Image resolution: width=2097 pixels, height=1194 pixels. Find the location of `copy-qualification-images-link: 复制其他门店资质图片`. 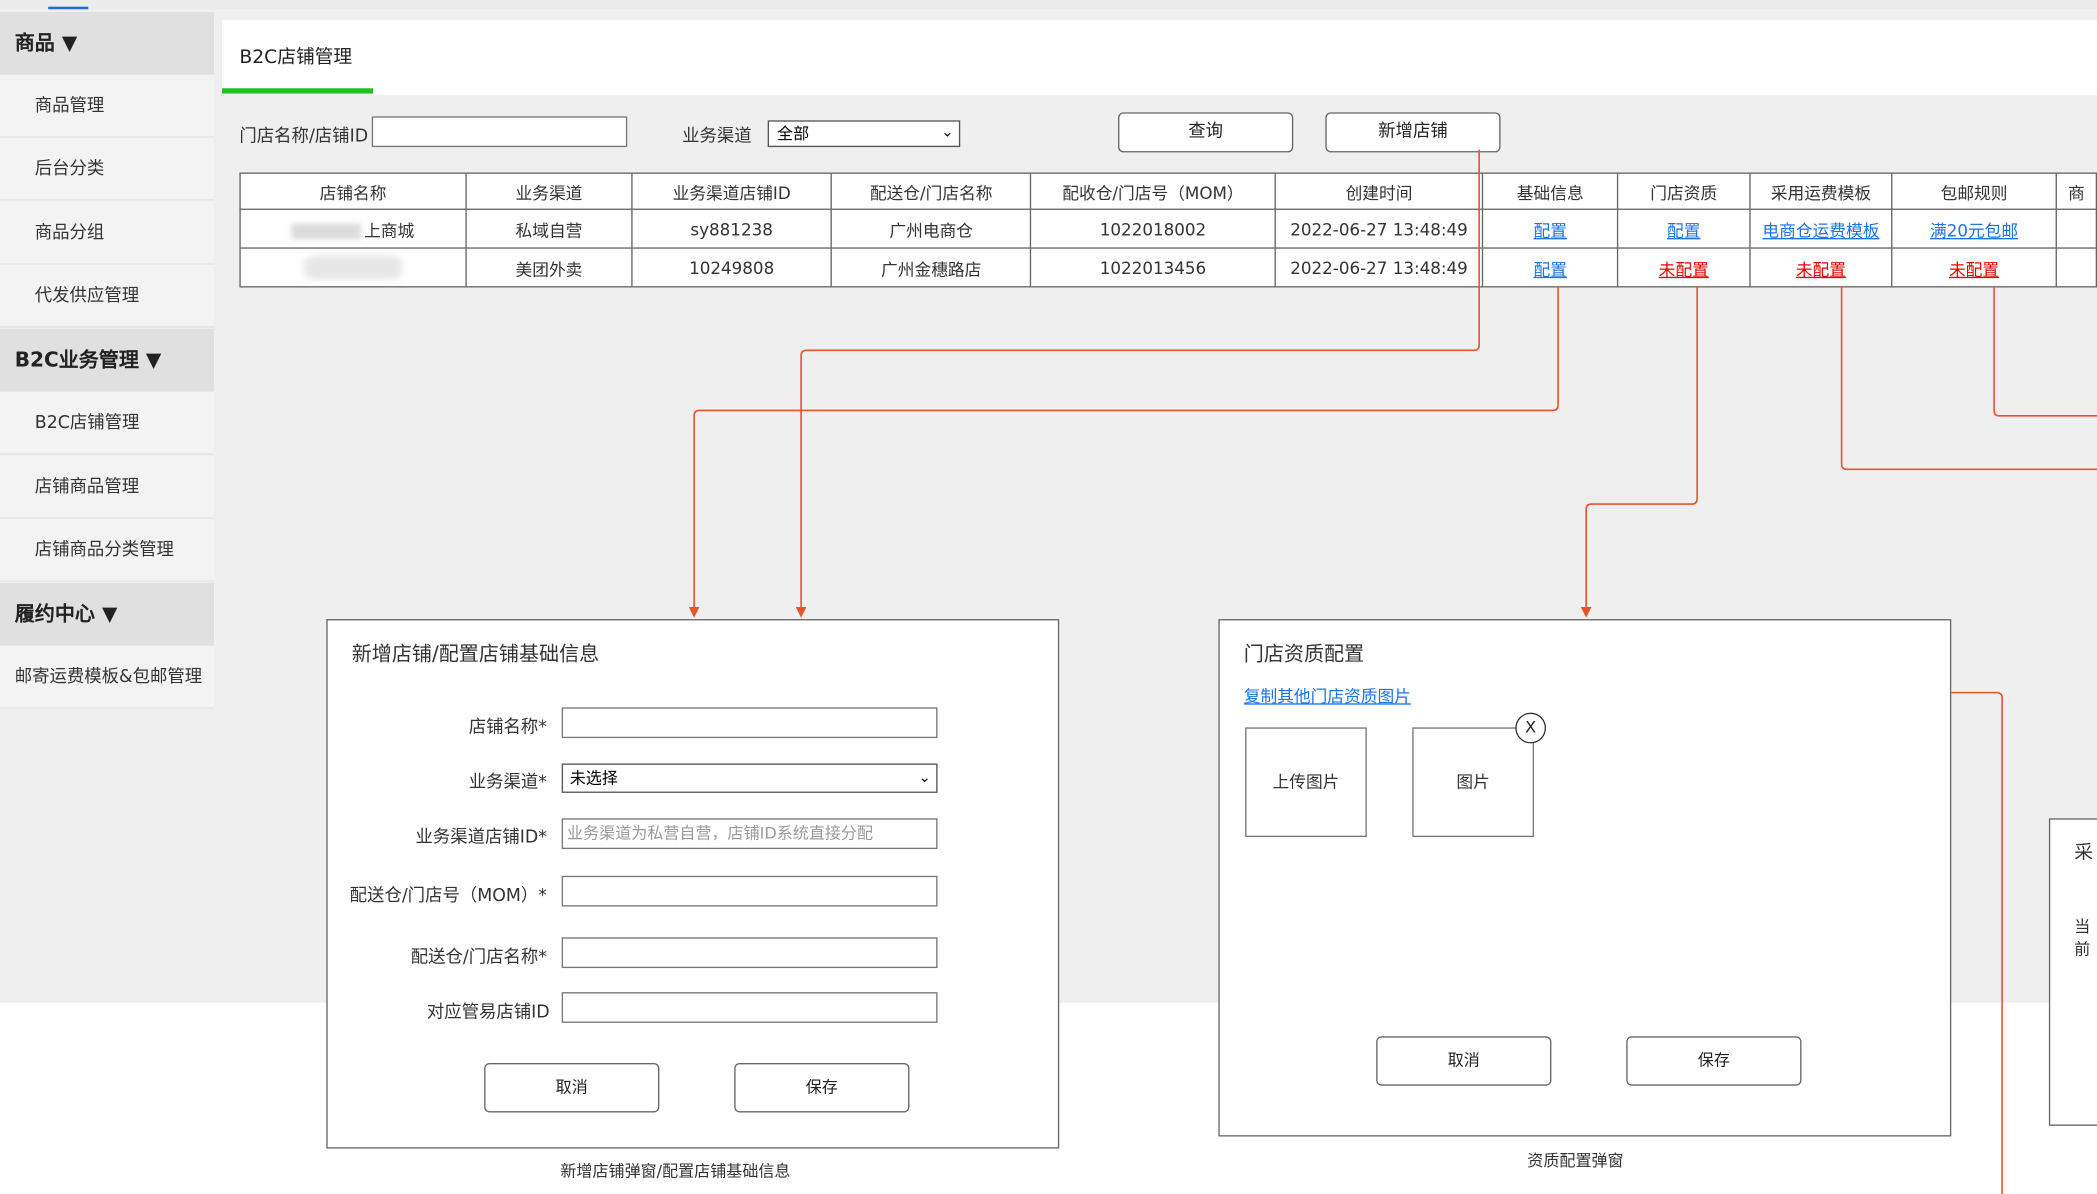

copy-qualification-images-link: 复制其他门店资质图片 is located at coordinates (1327, 694).